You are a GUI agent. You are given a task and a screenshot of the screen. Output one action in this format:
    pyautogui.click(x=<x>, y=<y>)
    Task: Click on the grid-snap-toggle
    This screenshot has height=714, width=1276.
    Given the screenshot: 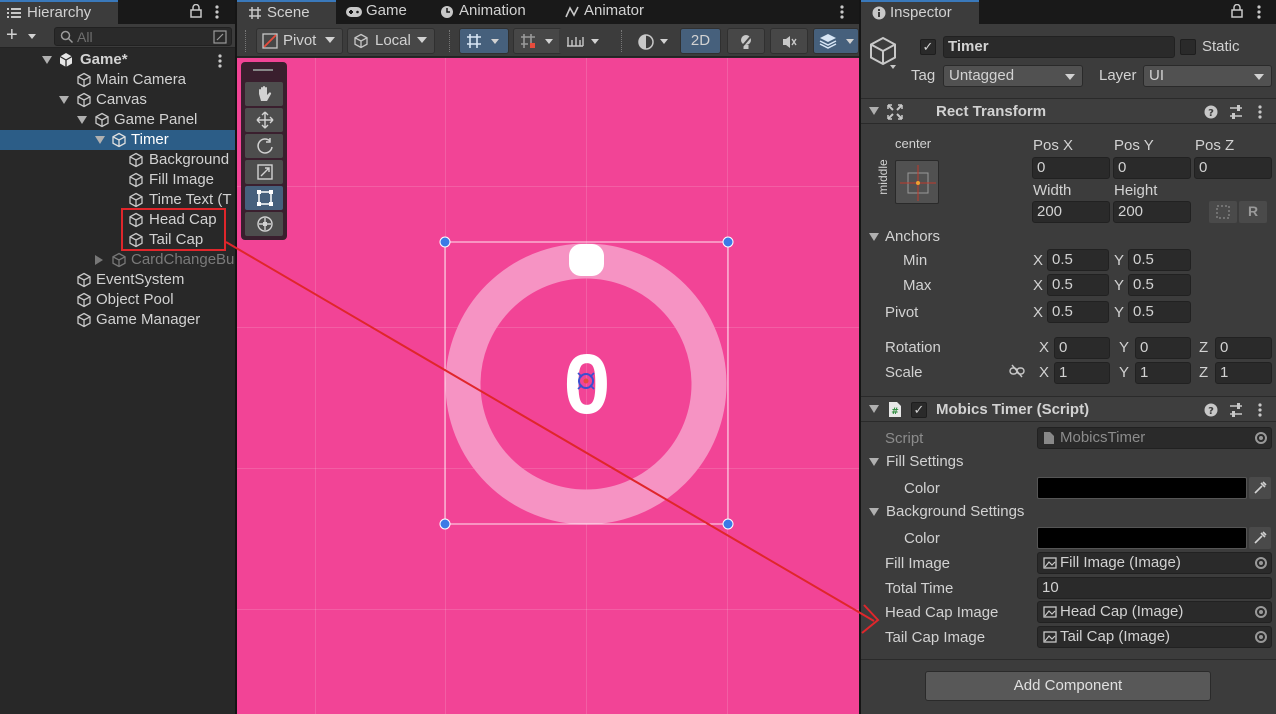 What is the action you would take?
    pyautogui.click(x=484, y=41)
    